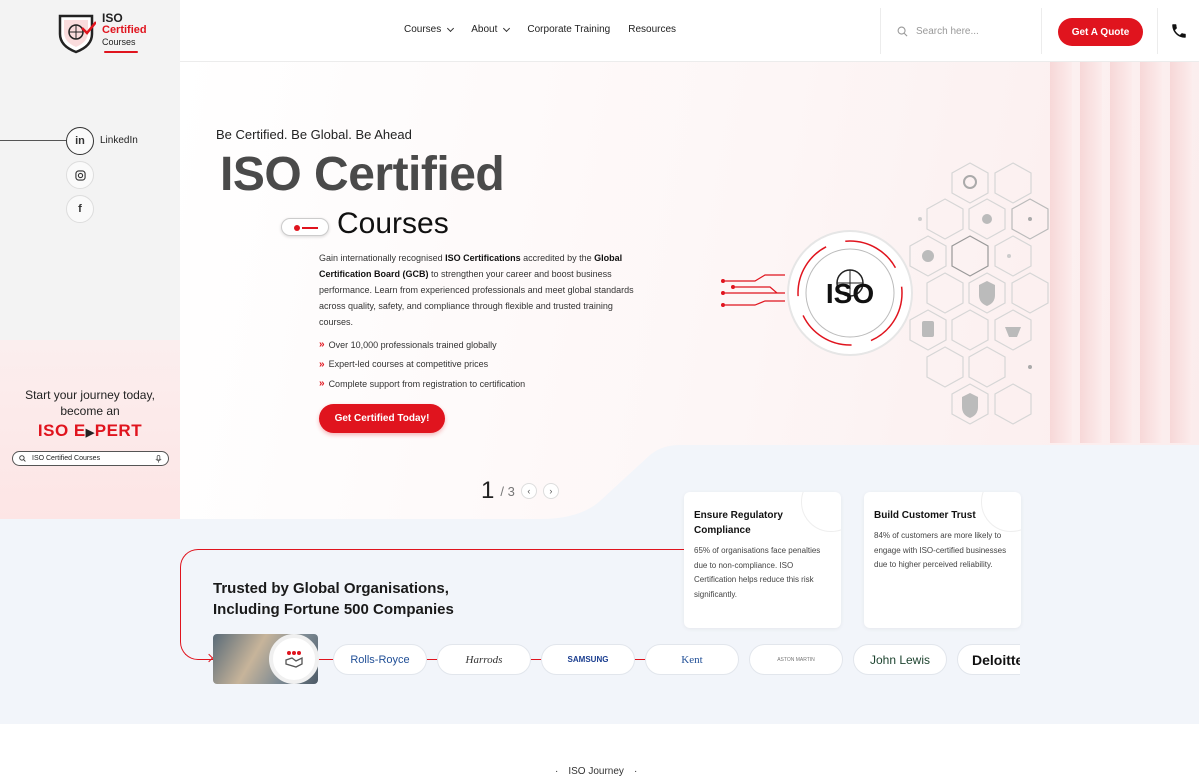  Describe the element at coordinates (885, 293) in the screenshot. I see `iso-hexagon-graphic: ISO` at that location.